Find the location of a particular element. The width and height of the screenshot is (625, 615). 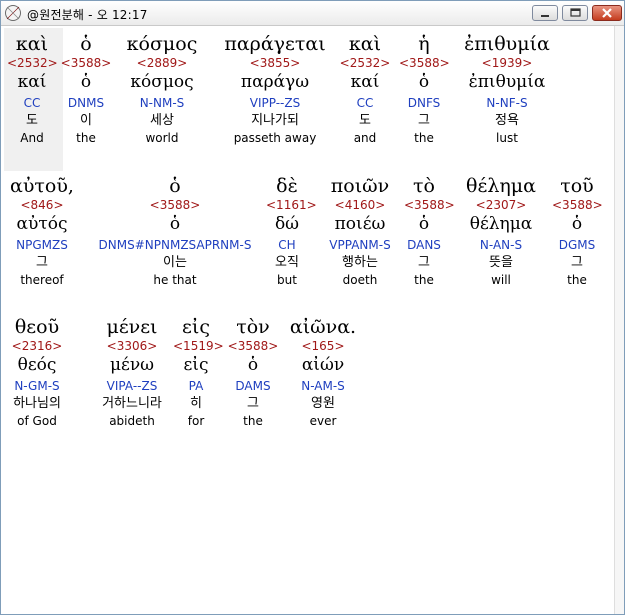

word-column: ἐπιθυμία <1939> ἐπιθυμία N-NF-S 정욕 lust is located at coordinates (507, 89).